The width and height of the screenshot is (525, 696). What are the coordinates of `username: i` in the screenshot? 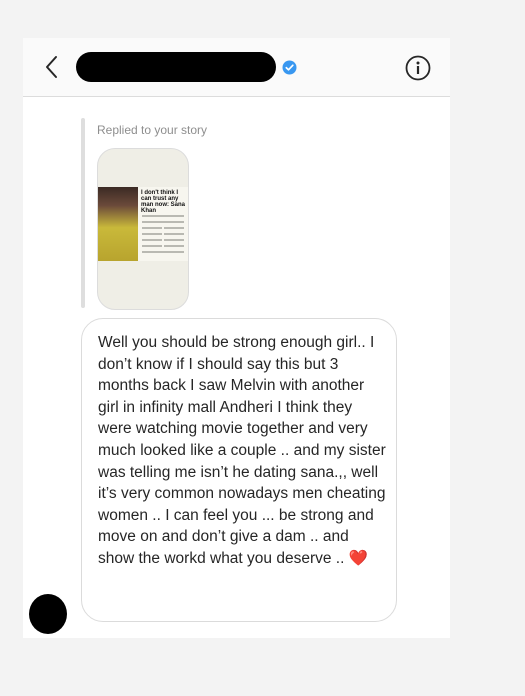 It's located at (179, 67).